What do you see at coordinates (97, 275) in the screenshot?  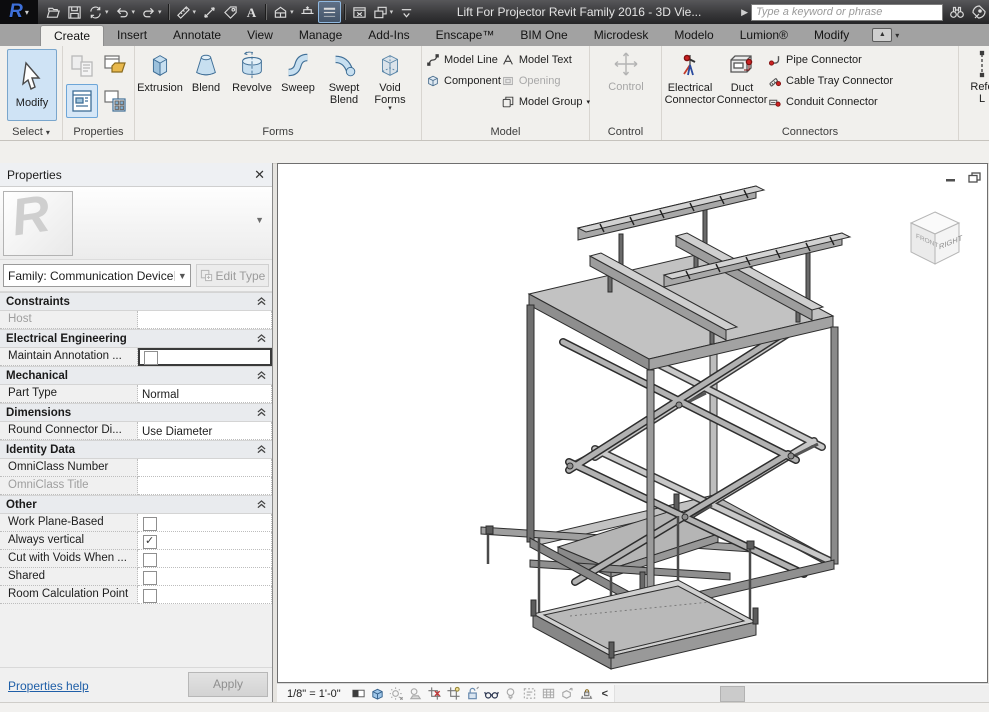 I see `family-combo: Family: Communication Device ▼` at bounding box center [97, 275].